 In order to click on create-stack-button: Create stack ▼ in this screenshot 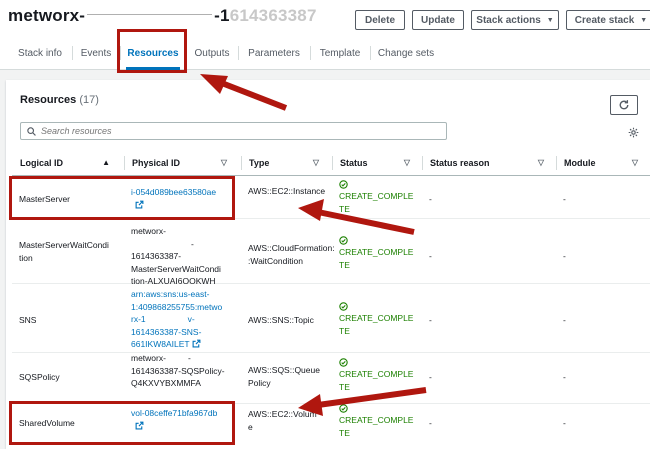, I will do `click(608, 20)`.